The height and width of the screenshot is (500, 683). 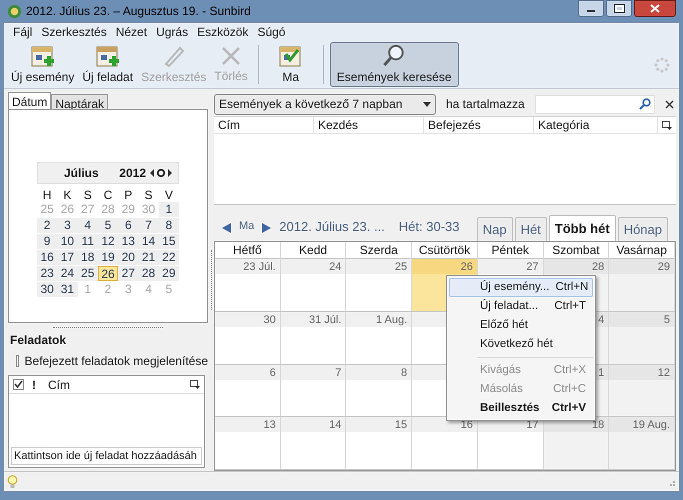 What do you see at coordinates (88, 241) in the screenshot?
I see `calendar-day: 11` at bounding box center [88, 241].